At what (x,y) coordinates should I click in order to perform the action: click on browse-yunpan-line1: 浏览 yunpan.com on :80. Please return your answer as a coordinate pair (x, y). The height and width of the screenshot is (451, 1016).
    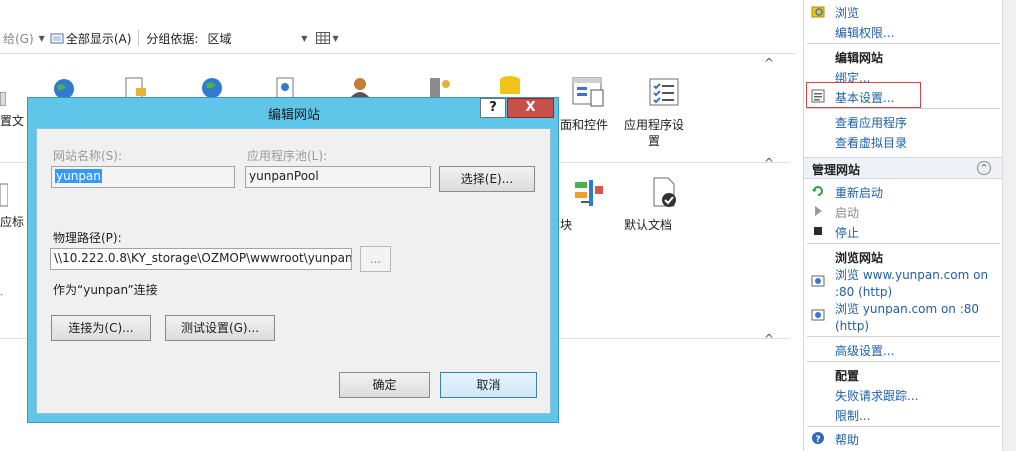
    Looking at the image, I should click on (907, 309).